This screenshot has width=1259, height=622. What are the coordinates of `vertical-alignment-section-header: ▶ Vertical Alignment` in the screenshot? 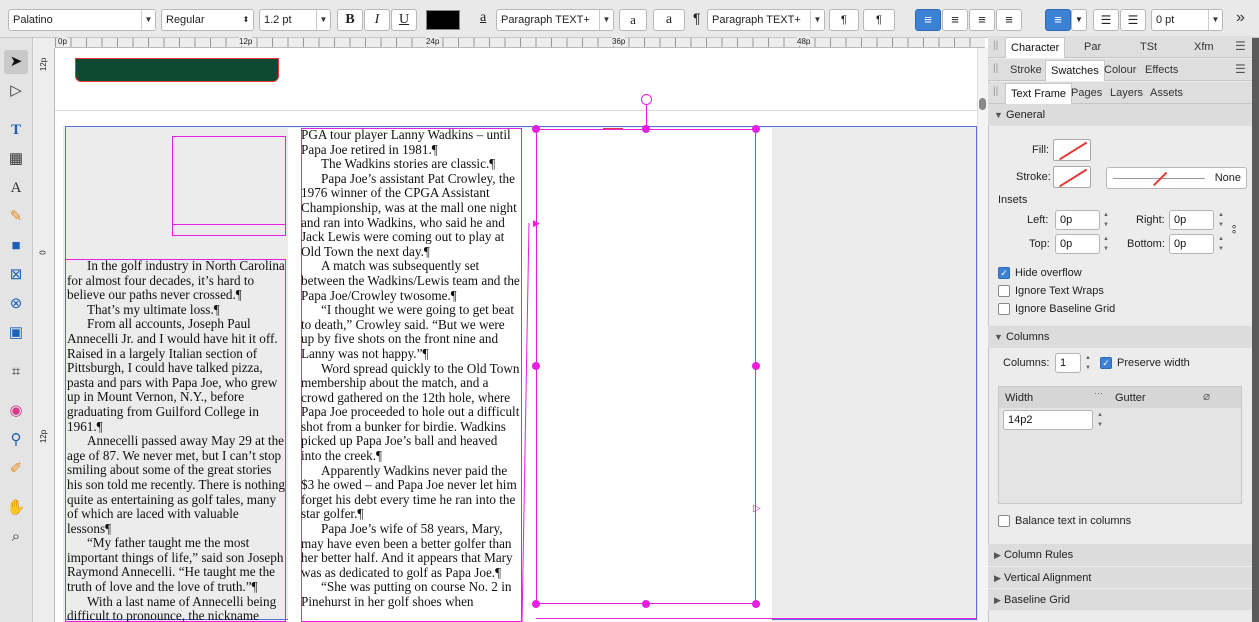 It's located at (1120, 577).